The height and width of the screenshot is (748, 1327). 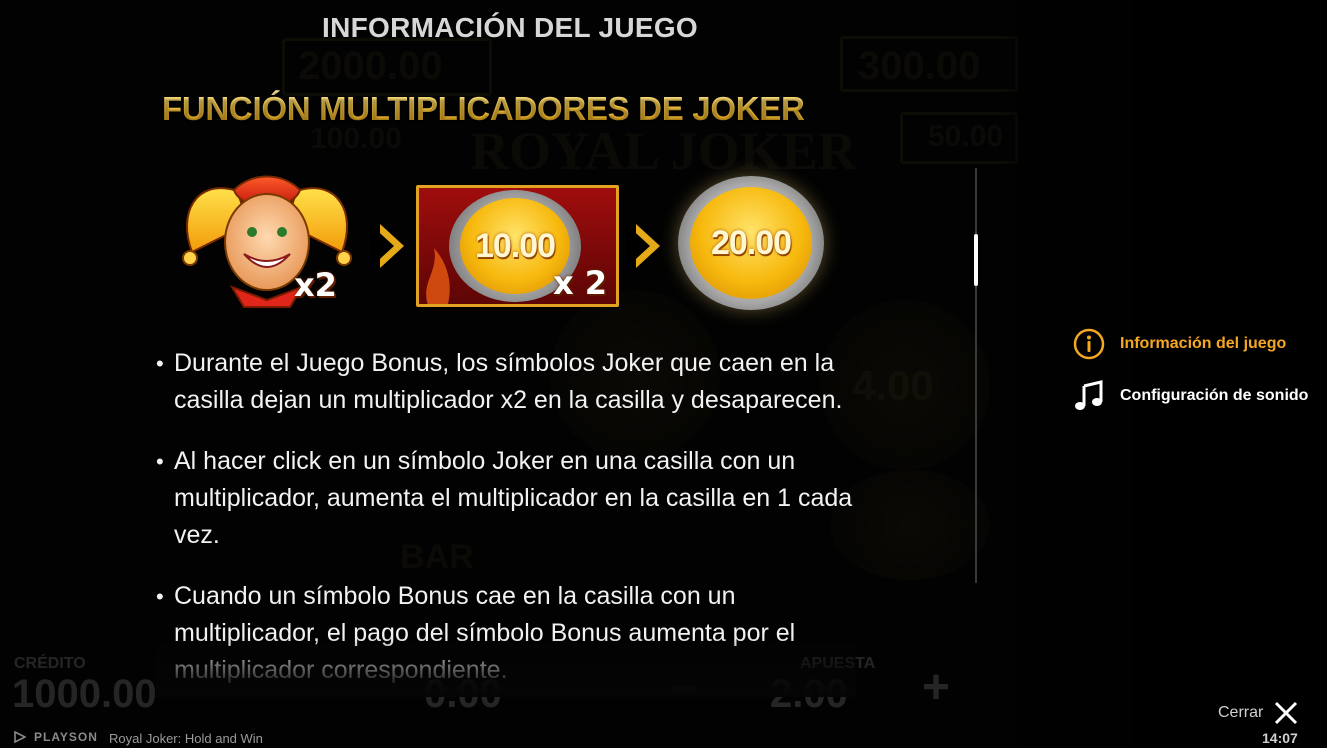 I want to click on music-note-icon, so click(x=1089, y=396).